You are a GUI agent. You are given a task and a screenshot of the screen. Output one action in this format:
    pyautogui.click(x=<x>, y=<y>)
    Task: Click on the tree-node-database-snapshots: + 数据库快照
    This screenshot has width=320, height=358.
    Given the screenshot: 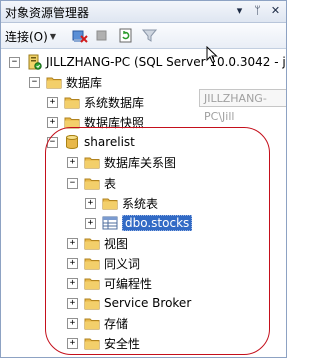 What is the action you would take?
    pyautogui.click(x=95, y=122)
    